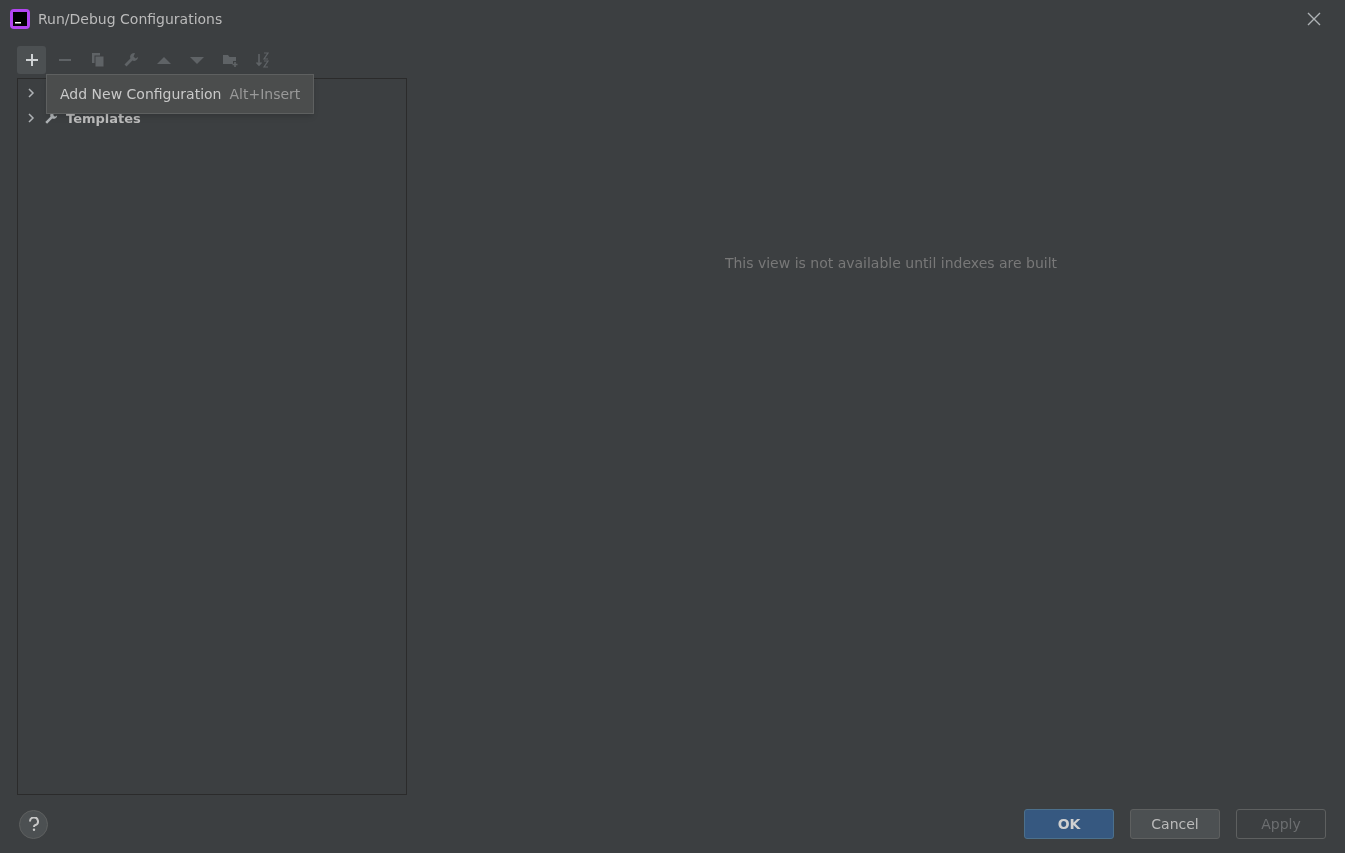 The height and width of the screenshot is (853, 1345). I want to click on window-title: Run/Debug Configurations, so click(131, 19).